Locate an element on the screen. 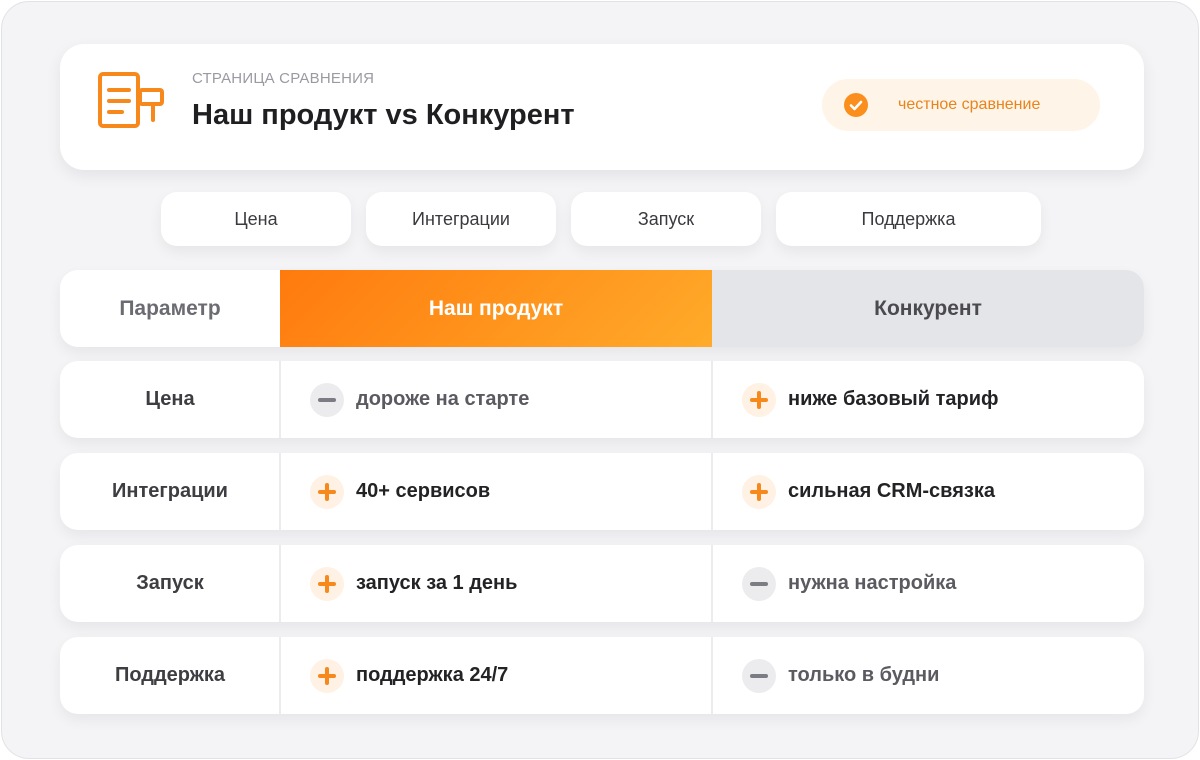  our-product-cell: запуск за 1 день is located at coordinates (510, 583).